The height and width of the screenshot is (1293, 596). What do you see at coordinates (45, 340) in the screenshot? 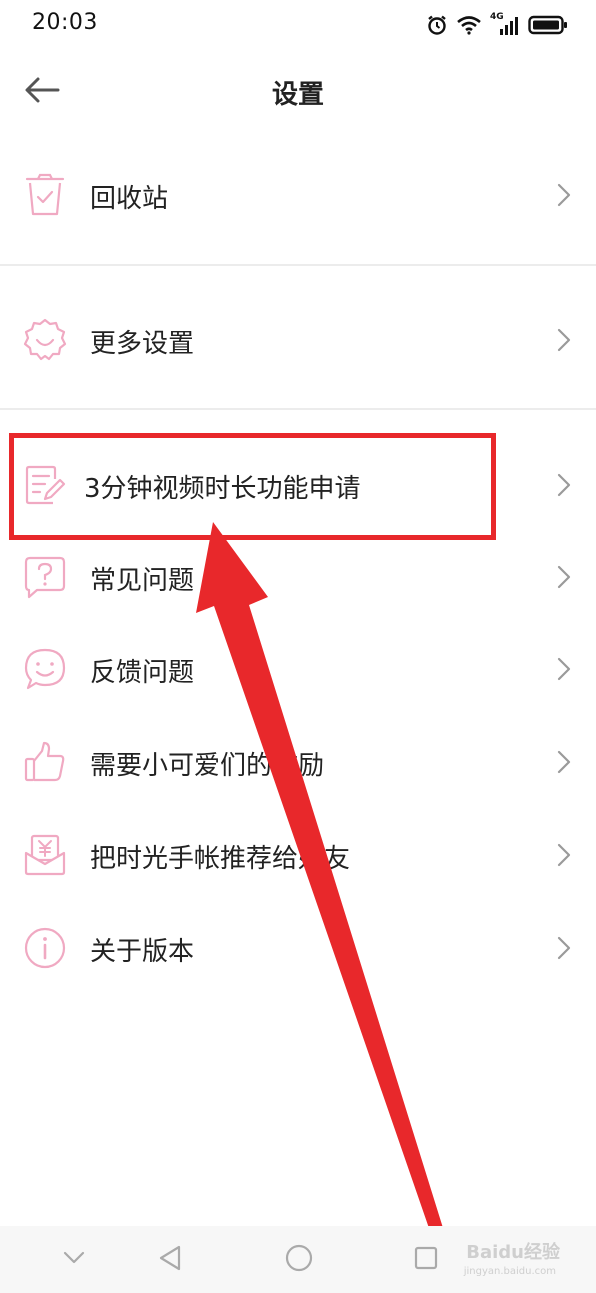
I see `settings-gear-icon` at bounding box center [45, 340].